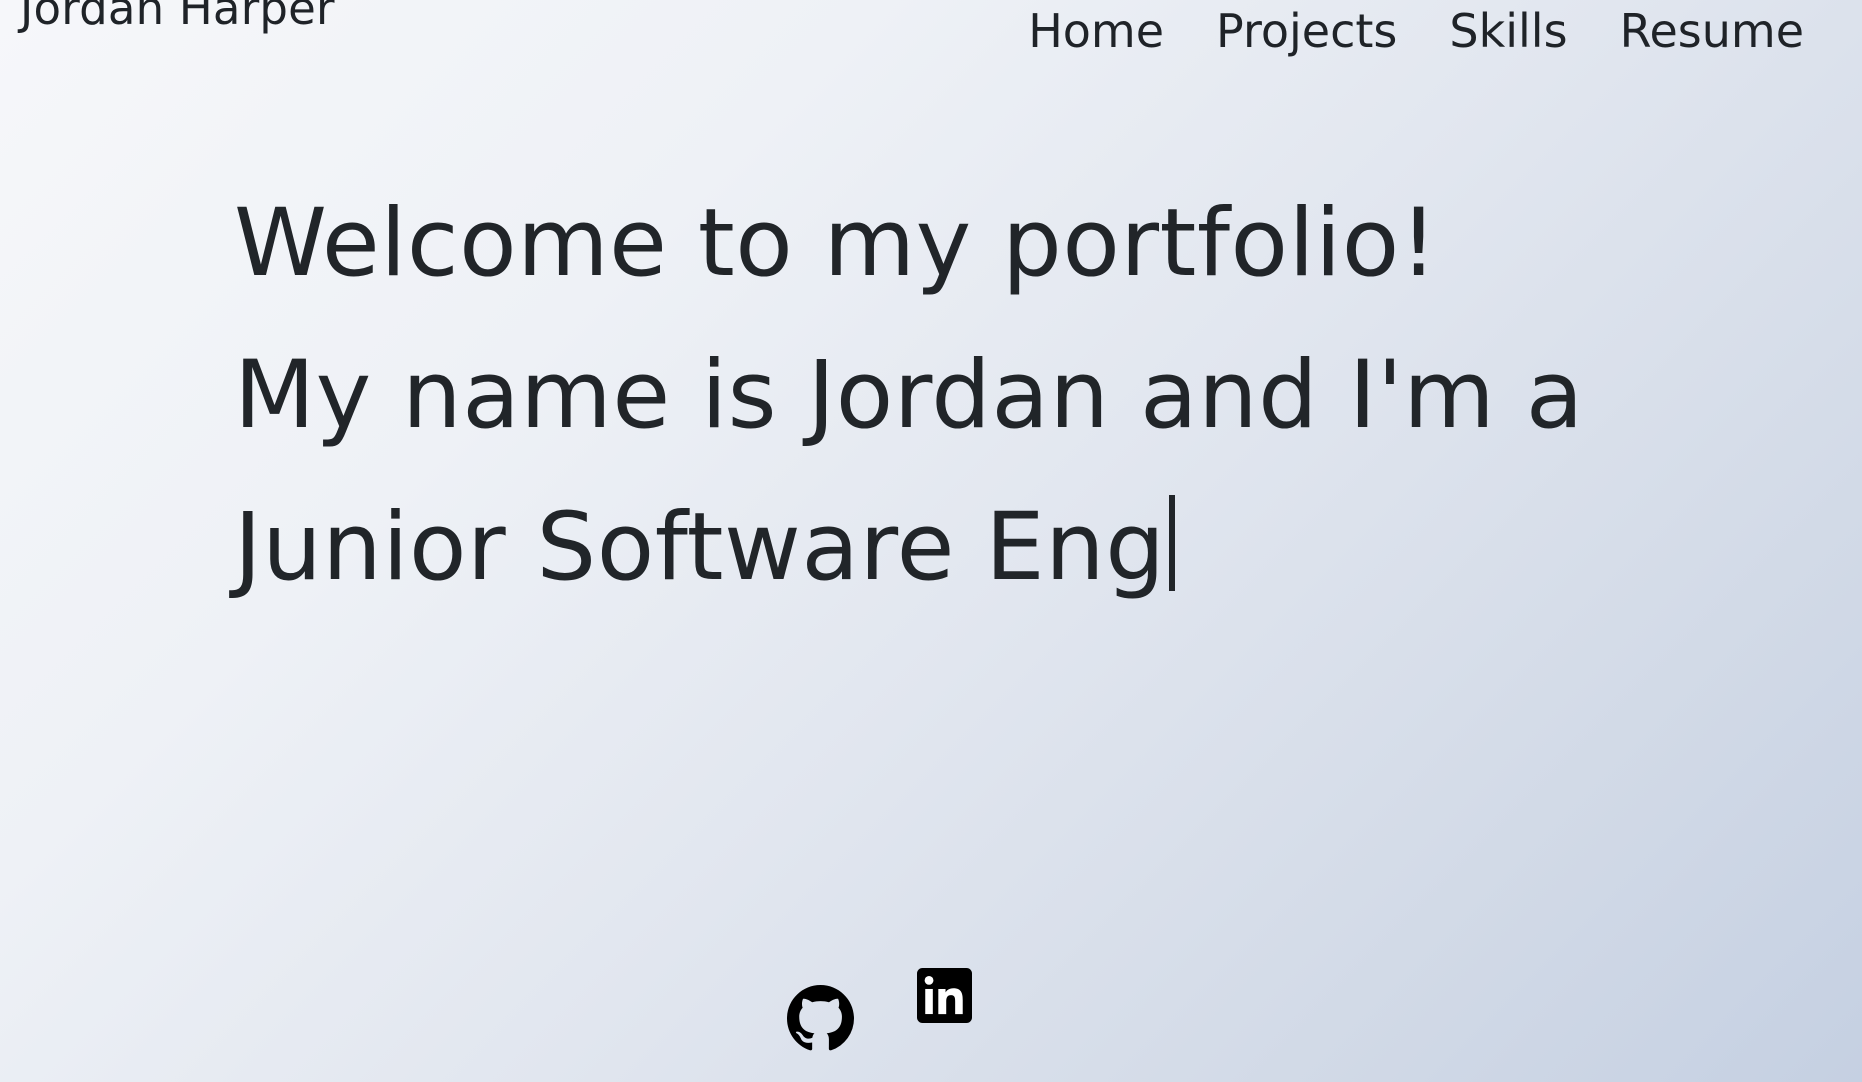  What do you see at coordinates (1306, 31) in the screenshot?
I see `nav-projects-link: Projects` at bounding box center [1306, 31].